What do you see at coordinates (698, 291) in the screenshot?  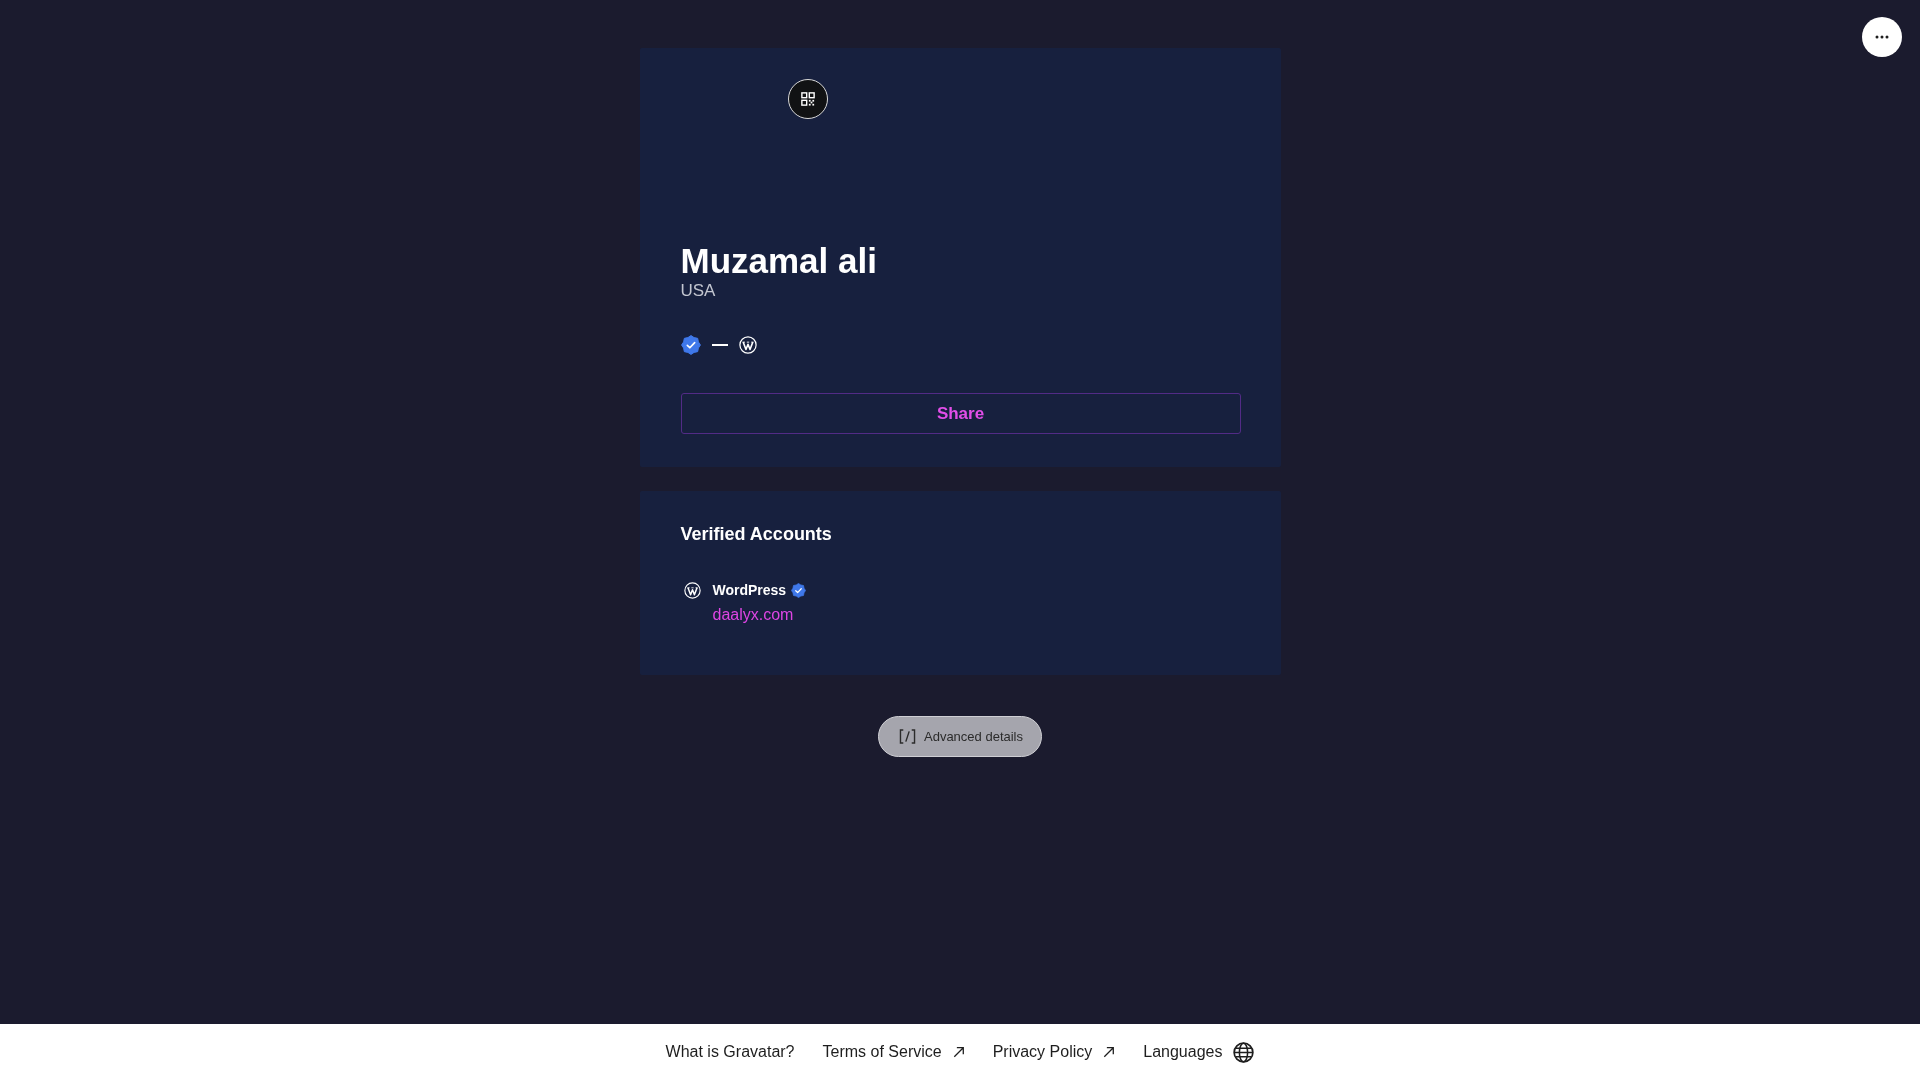 I see `profile-location: USA` at bounding box center [698, 291].